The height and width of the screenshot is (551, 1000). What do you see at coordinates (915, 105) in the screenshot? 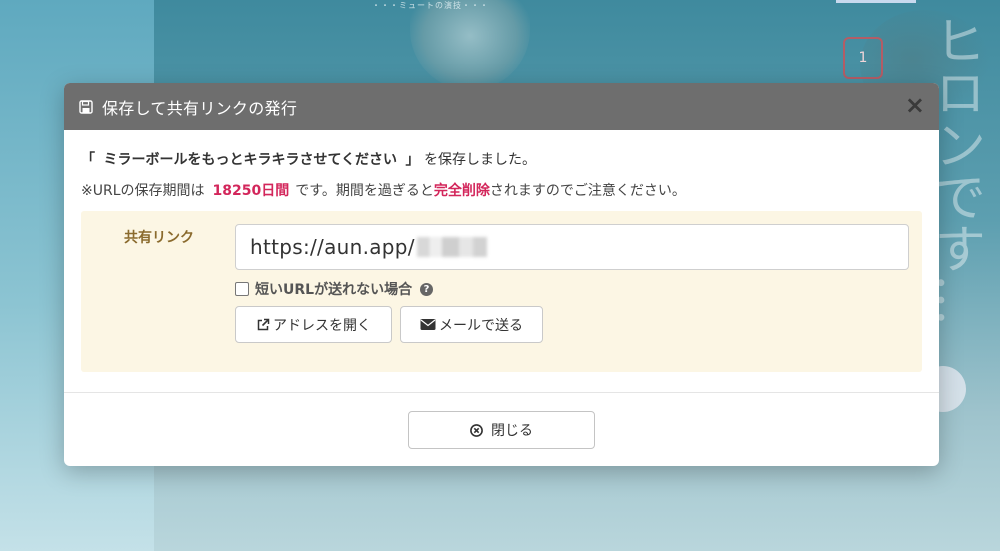
I see `close-icon: ×` at bounding box center [915, 105].